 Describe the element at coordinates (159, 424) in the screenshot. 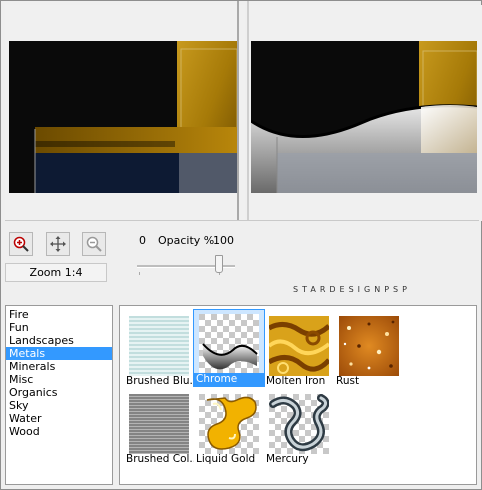

I see `brushed-color-texture` at that location.